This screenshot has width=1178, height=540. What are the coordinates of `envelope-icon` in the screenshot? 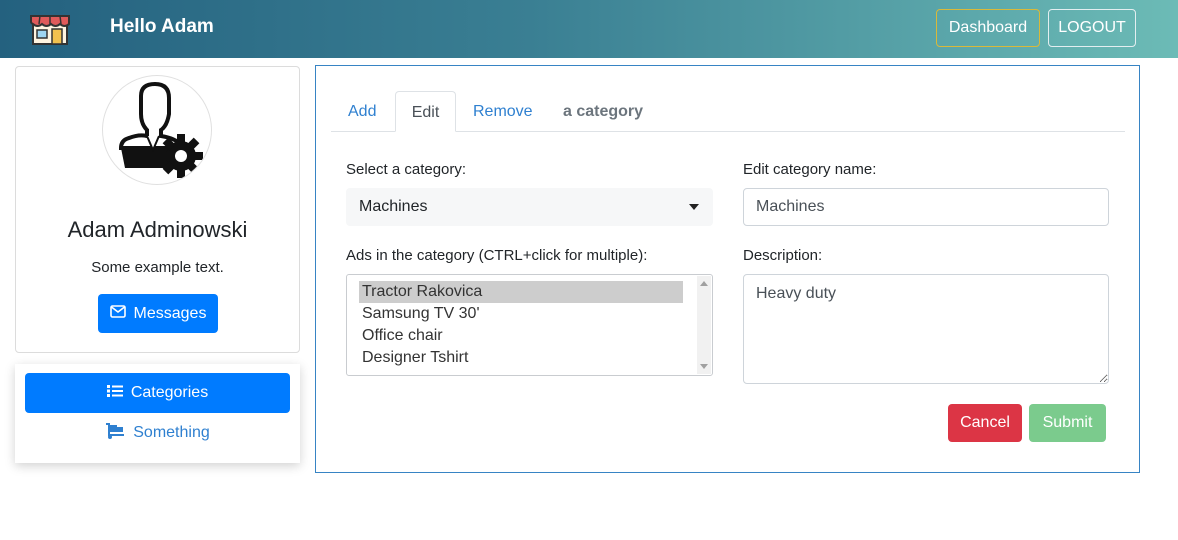 It's located at (117, 313).